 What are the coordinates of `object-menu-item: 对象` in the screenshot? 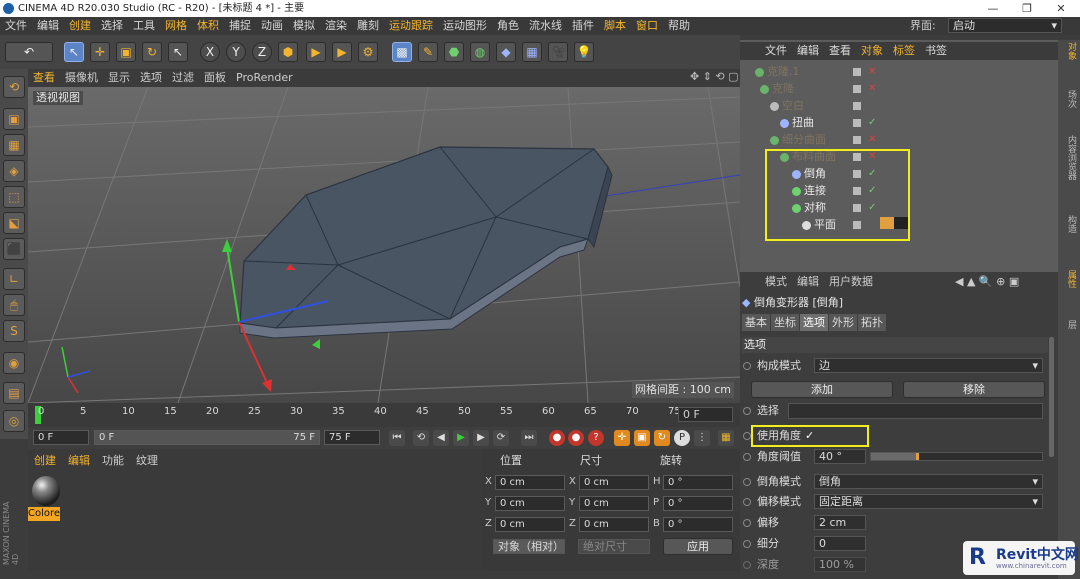 It's located at (872, 51).